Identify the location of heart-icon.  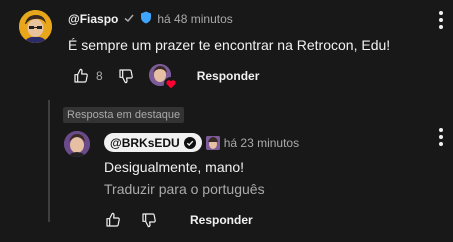
(170, 84).